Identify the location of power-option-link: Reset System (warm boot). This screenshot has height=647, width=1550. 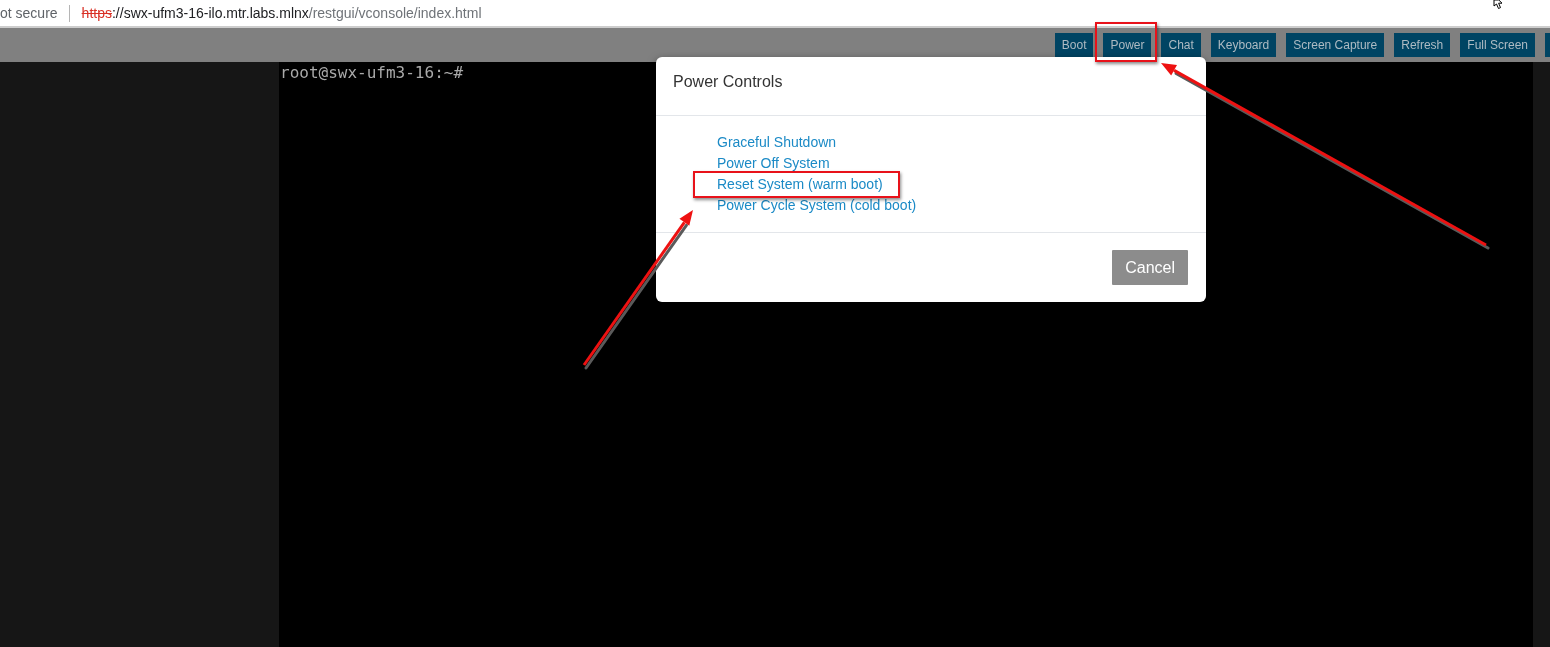
(800, 184).